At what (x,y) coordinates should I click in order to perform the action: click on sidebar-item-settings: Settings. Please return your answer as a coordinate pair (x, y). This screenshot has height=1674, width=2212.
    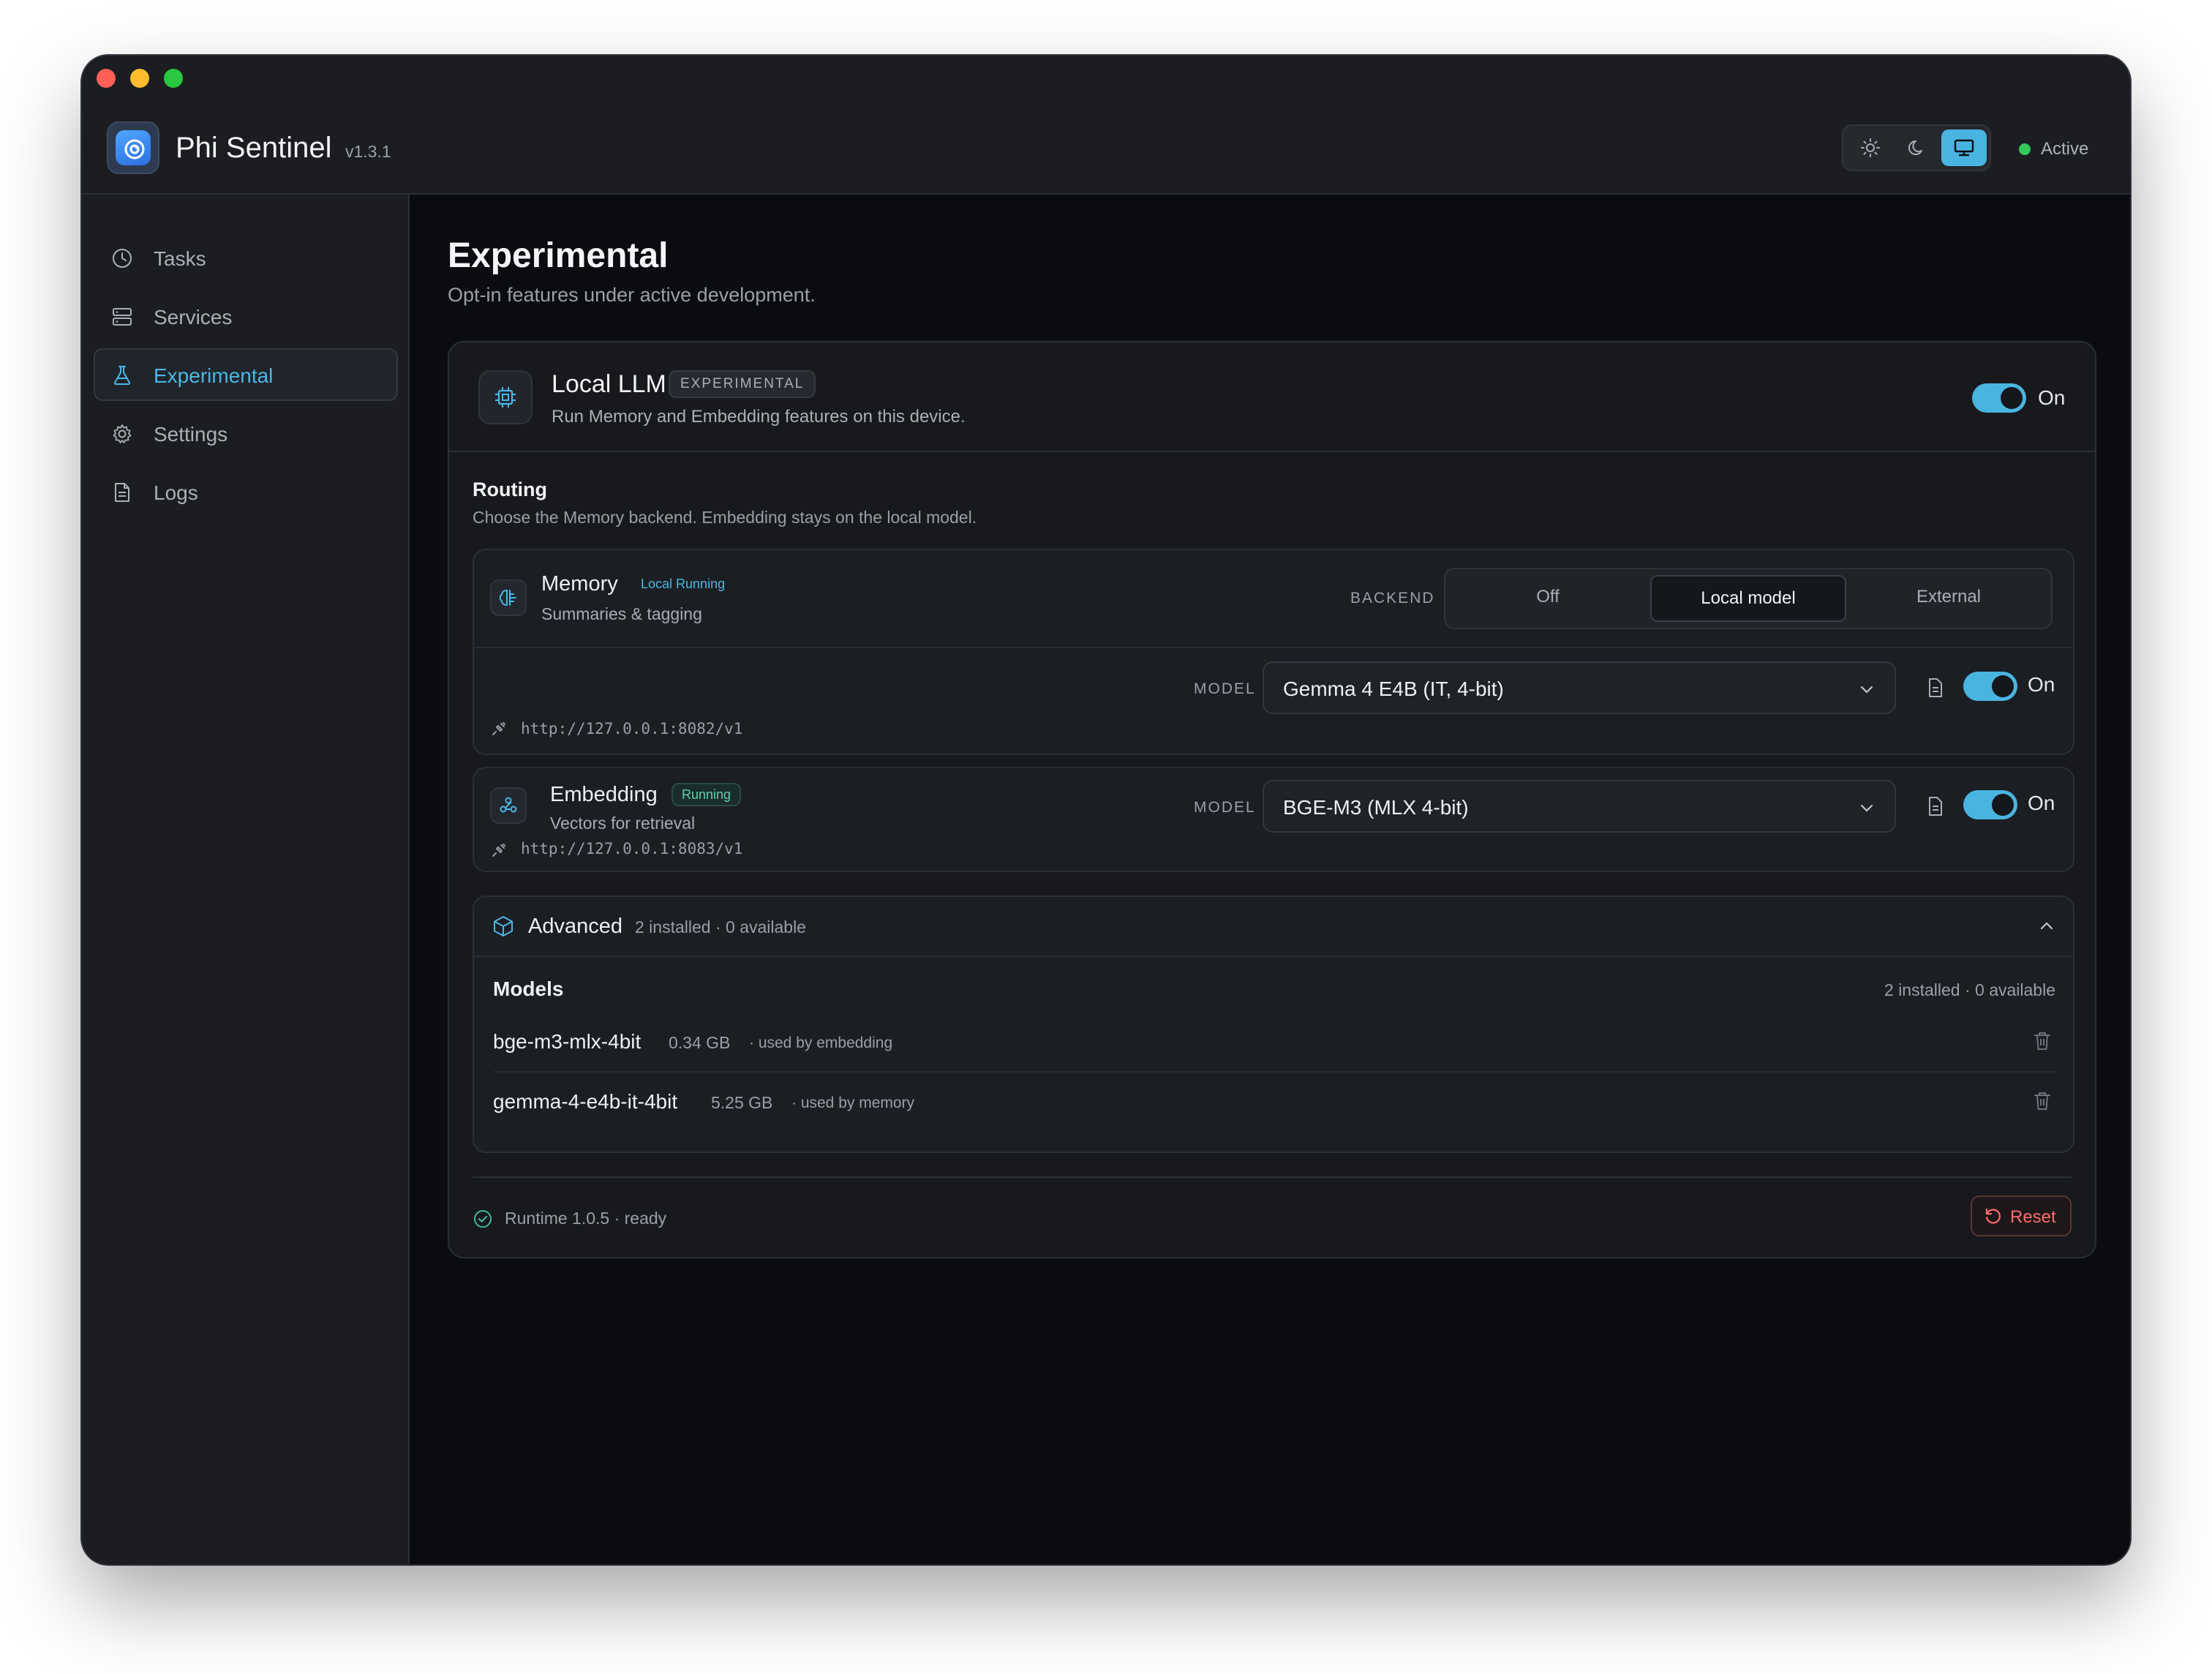
    Looking at the image, I should click on (246, 433).